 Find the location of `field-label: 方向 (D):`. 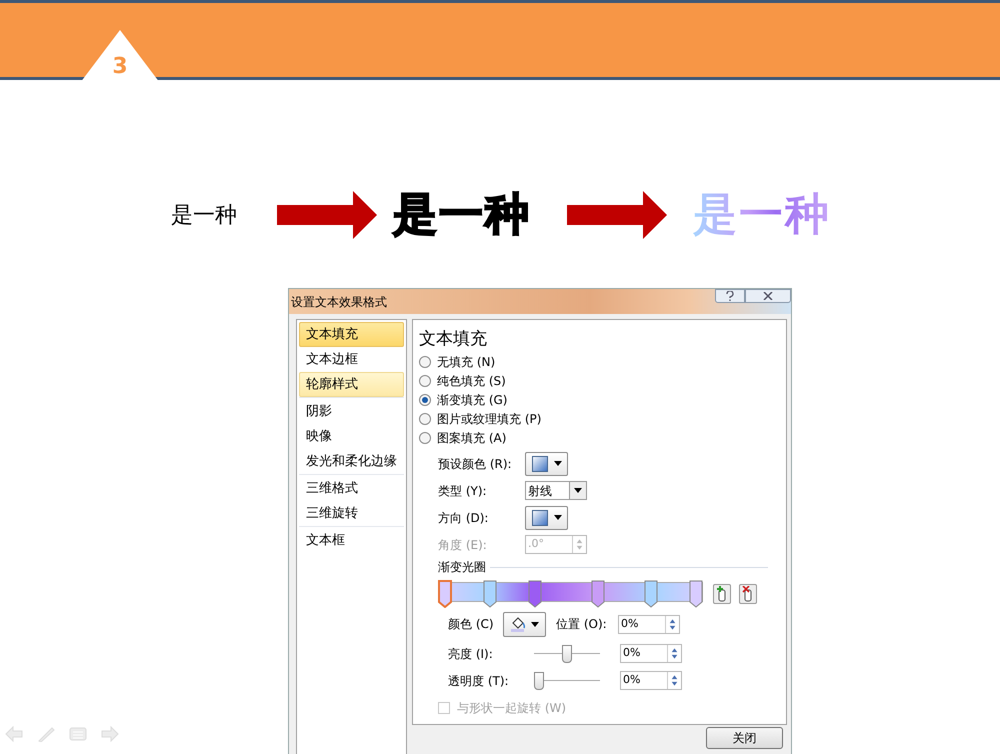

field-label: 方向 (D): is located at coordinates (464, 518).